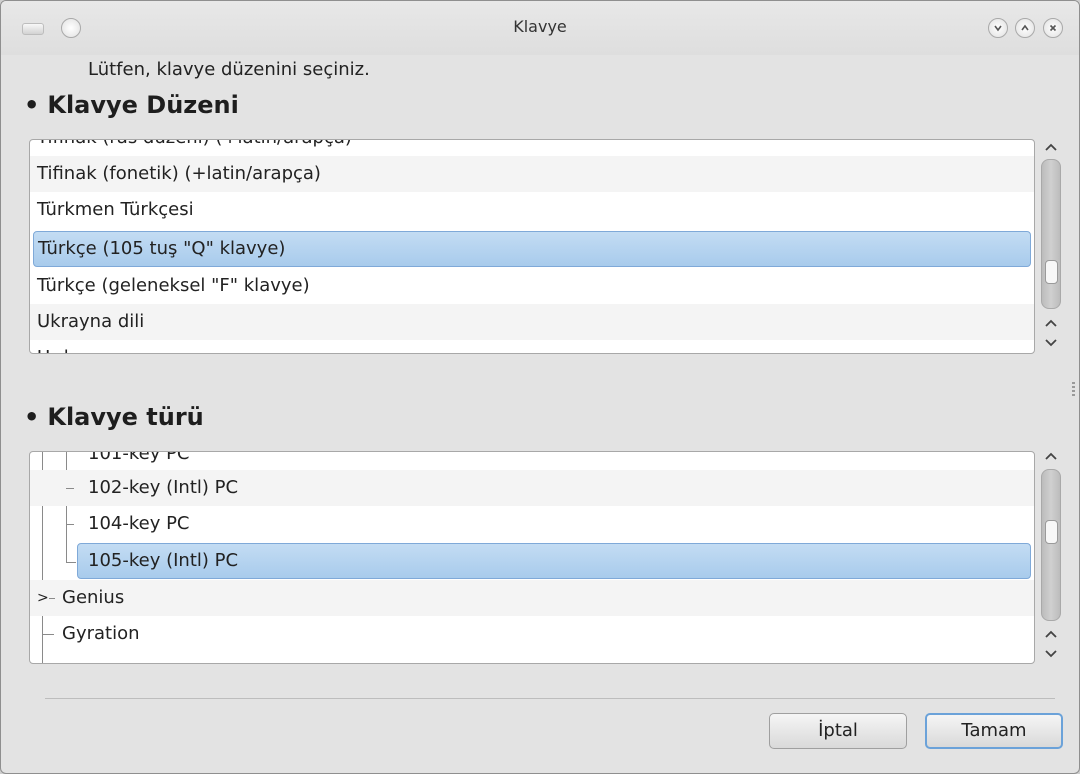  Describe the element at coordinates (532, 148) in the screenshot. I see `list-item: Tifinak (ras düzeni) (+latin/arapça)` at that location.